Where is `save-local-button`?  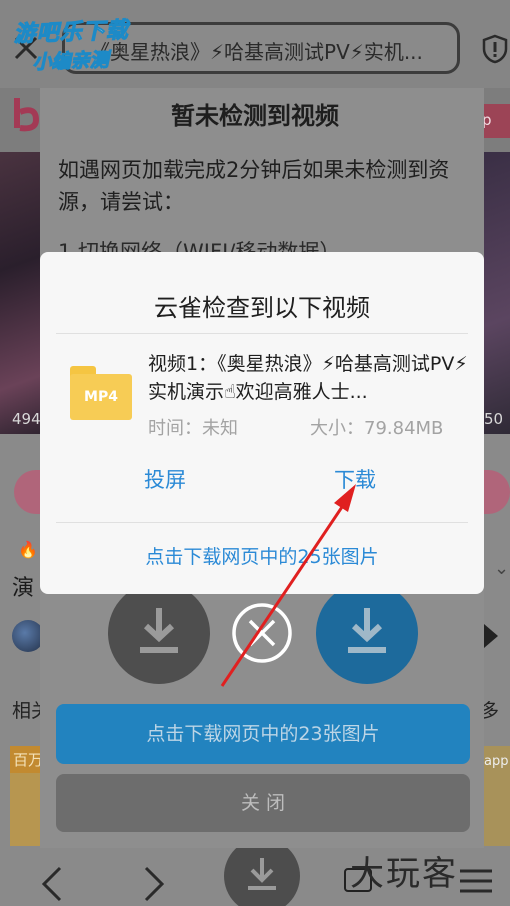 save-local-button is located at coordinates (159, 633).